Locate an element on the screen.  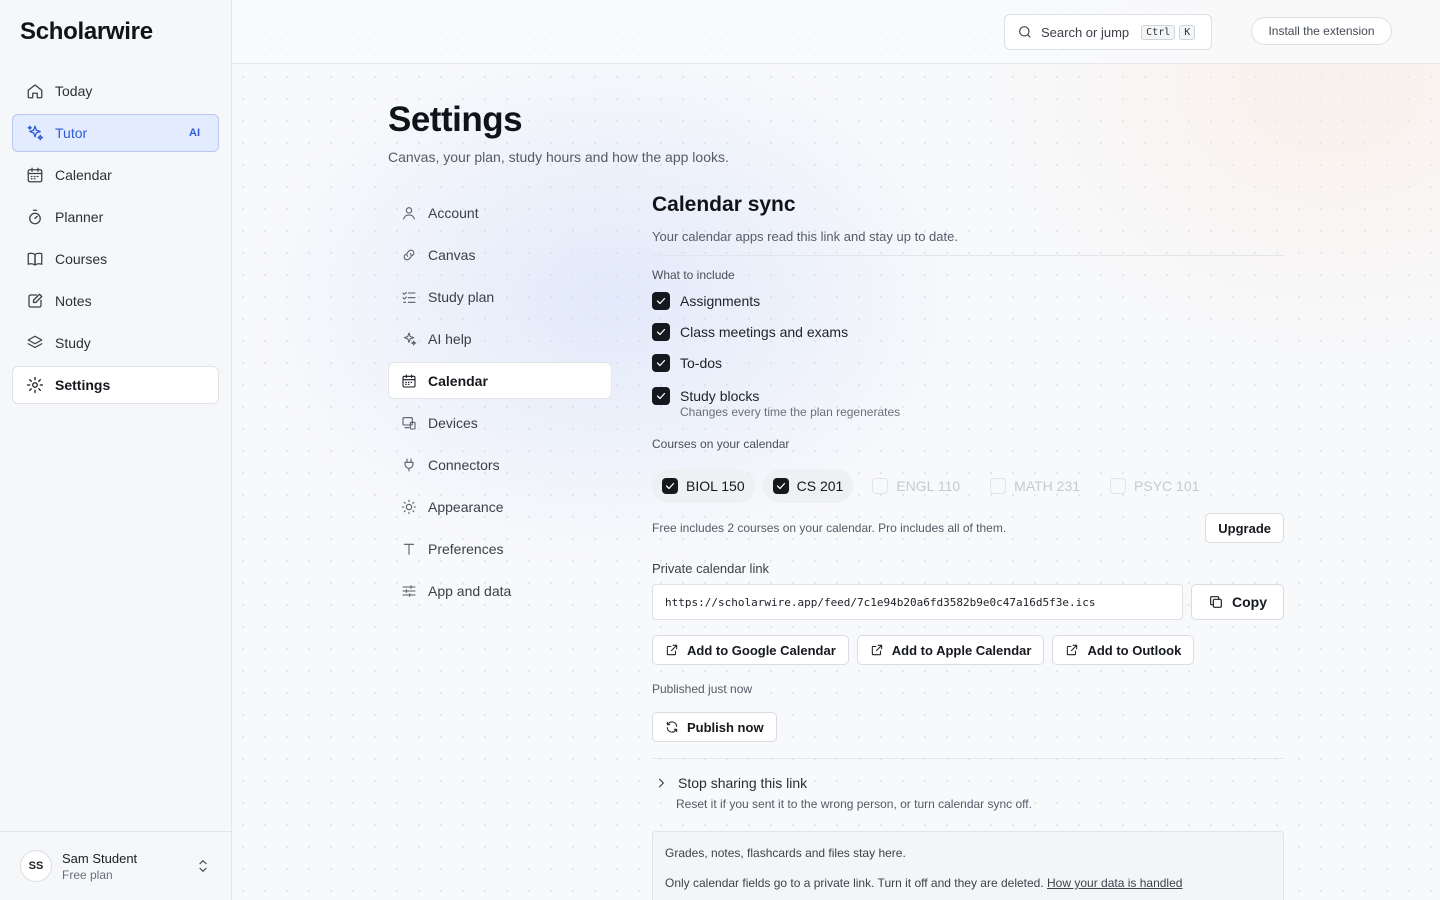
settings-tab-connectors: Connectors is located at coordinates (500, 464).